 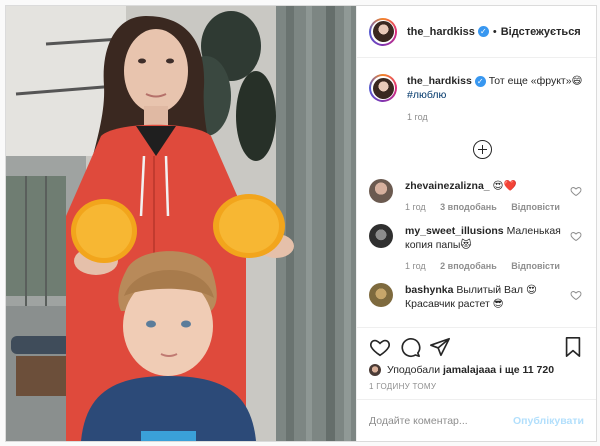 I want to click on load-more-comments-button, so click(x=482, y=146).